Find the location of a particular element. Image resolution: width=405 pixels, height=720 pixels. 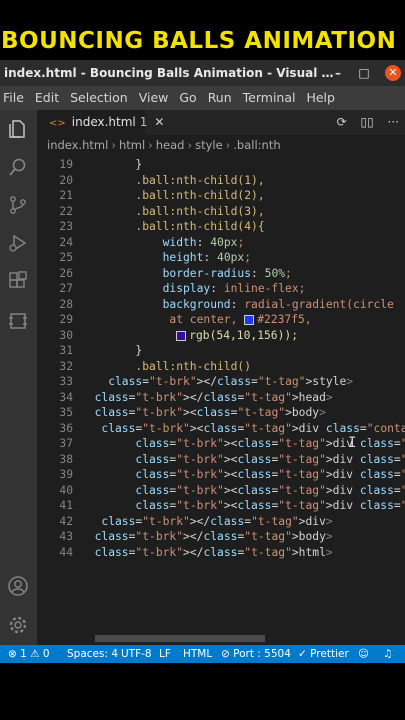

code-text: class="t-brk"></class="t-tag">div> is located at coordinates (217, 521).